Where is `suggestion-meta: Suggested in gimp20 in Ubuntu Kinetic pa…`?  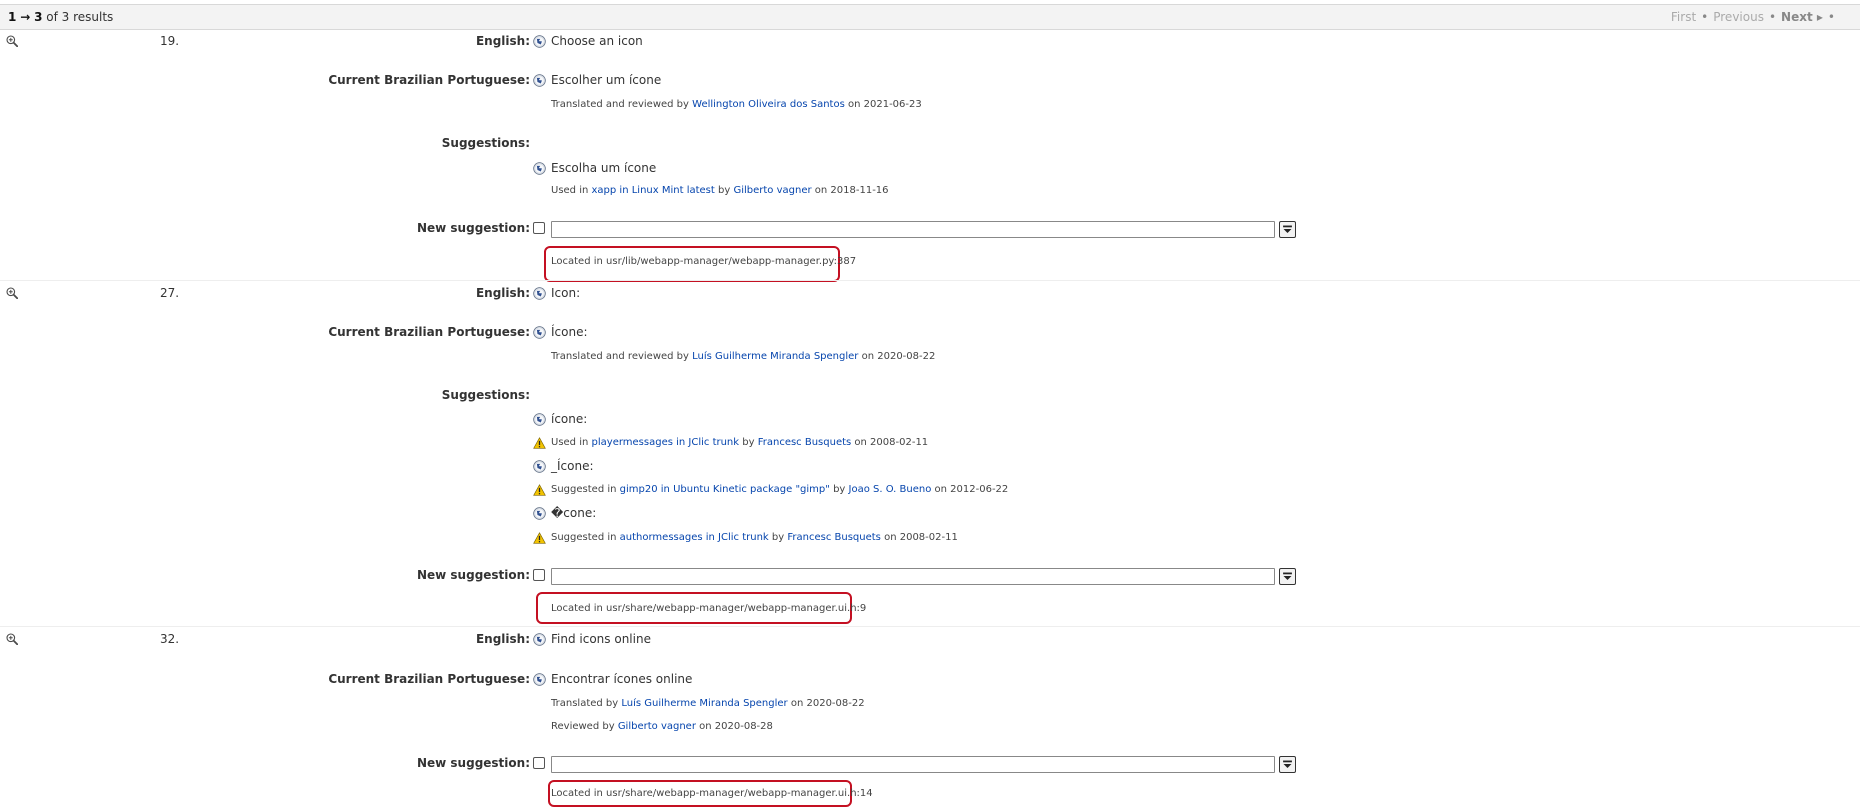 suggestion-meta: Suggested in gimp20 in Ubuntu Kinetic pa… is located at coordinates (779, 489).